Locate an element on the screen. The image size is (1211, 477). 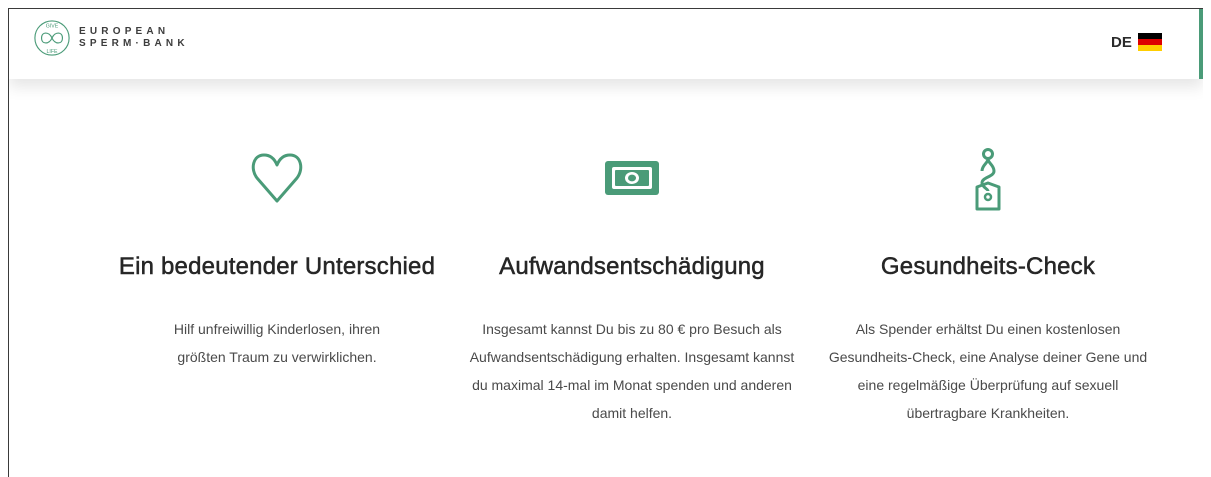
logo-mark-top-text: GIVE is located at coordinates (52, 27).